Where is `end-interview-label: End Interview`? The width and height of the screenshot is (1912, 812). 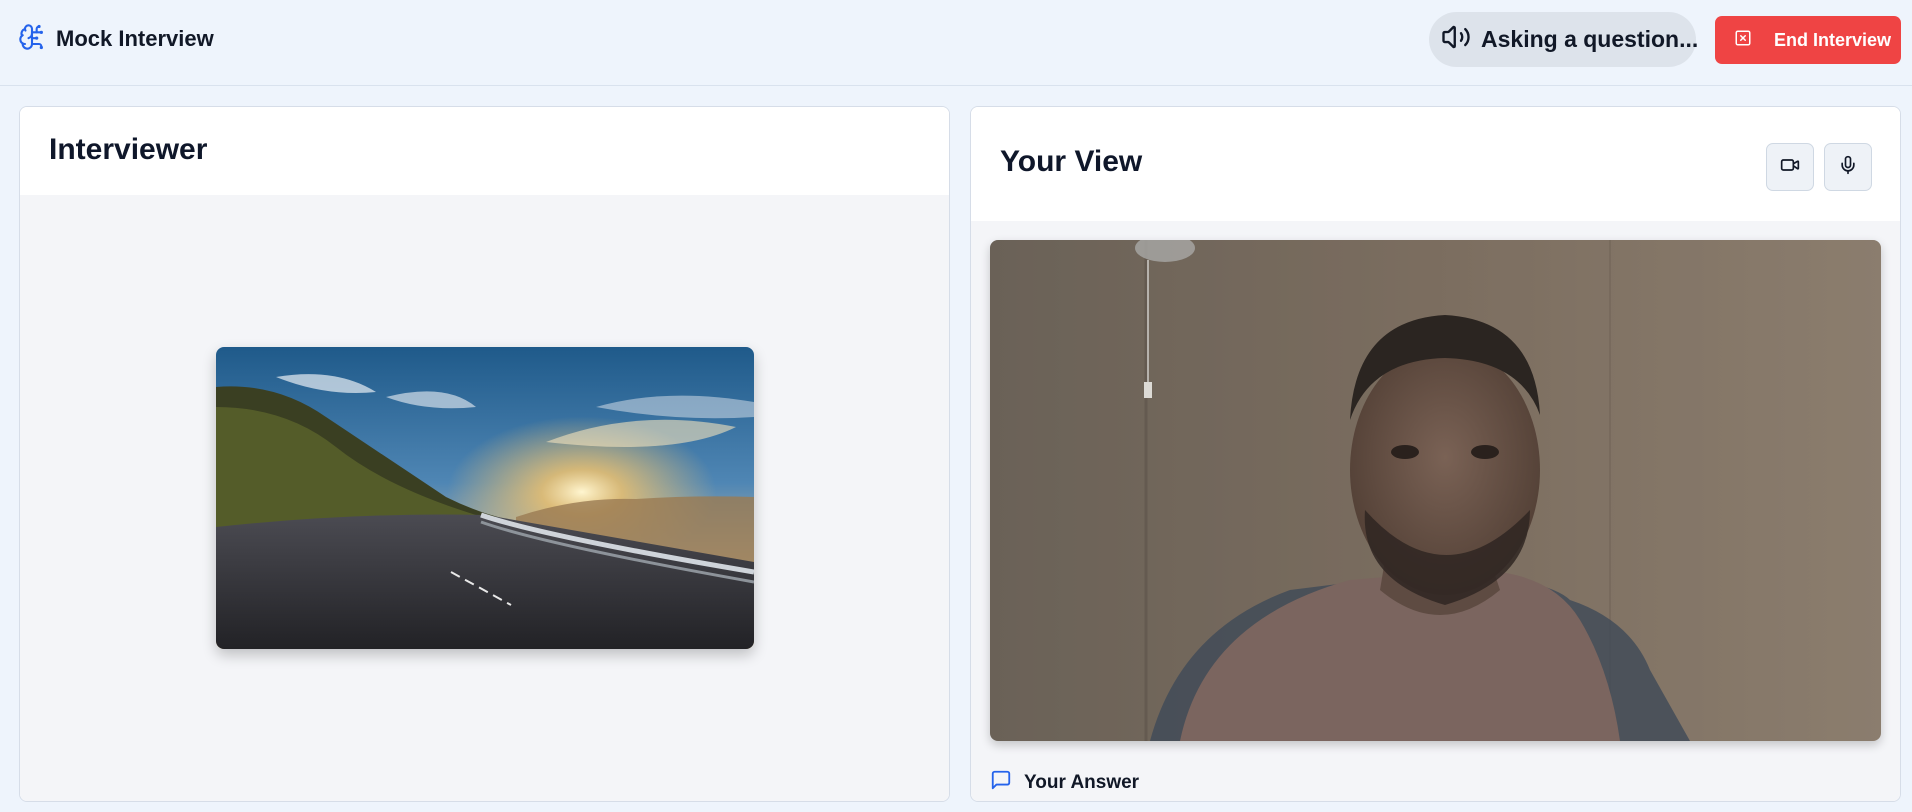
end-interview-label: End Interview is located at coordinates (1833, 39).